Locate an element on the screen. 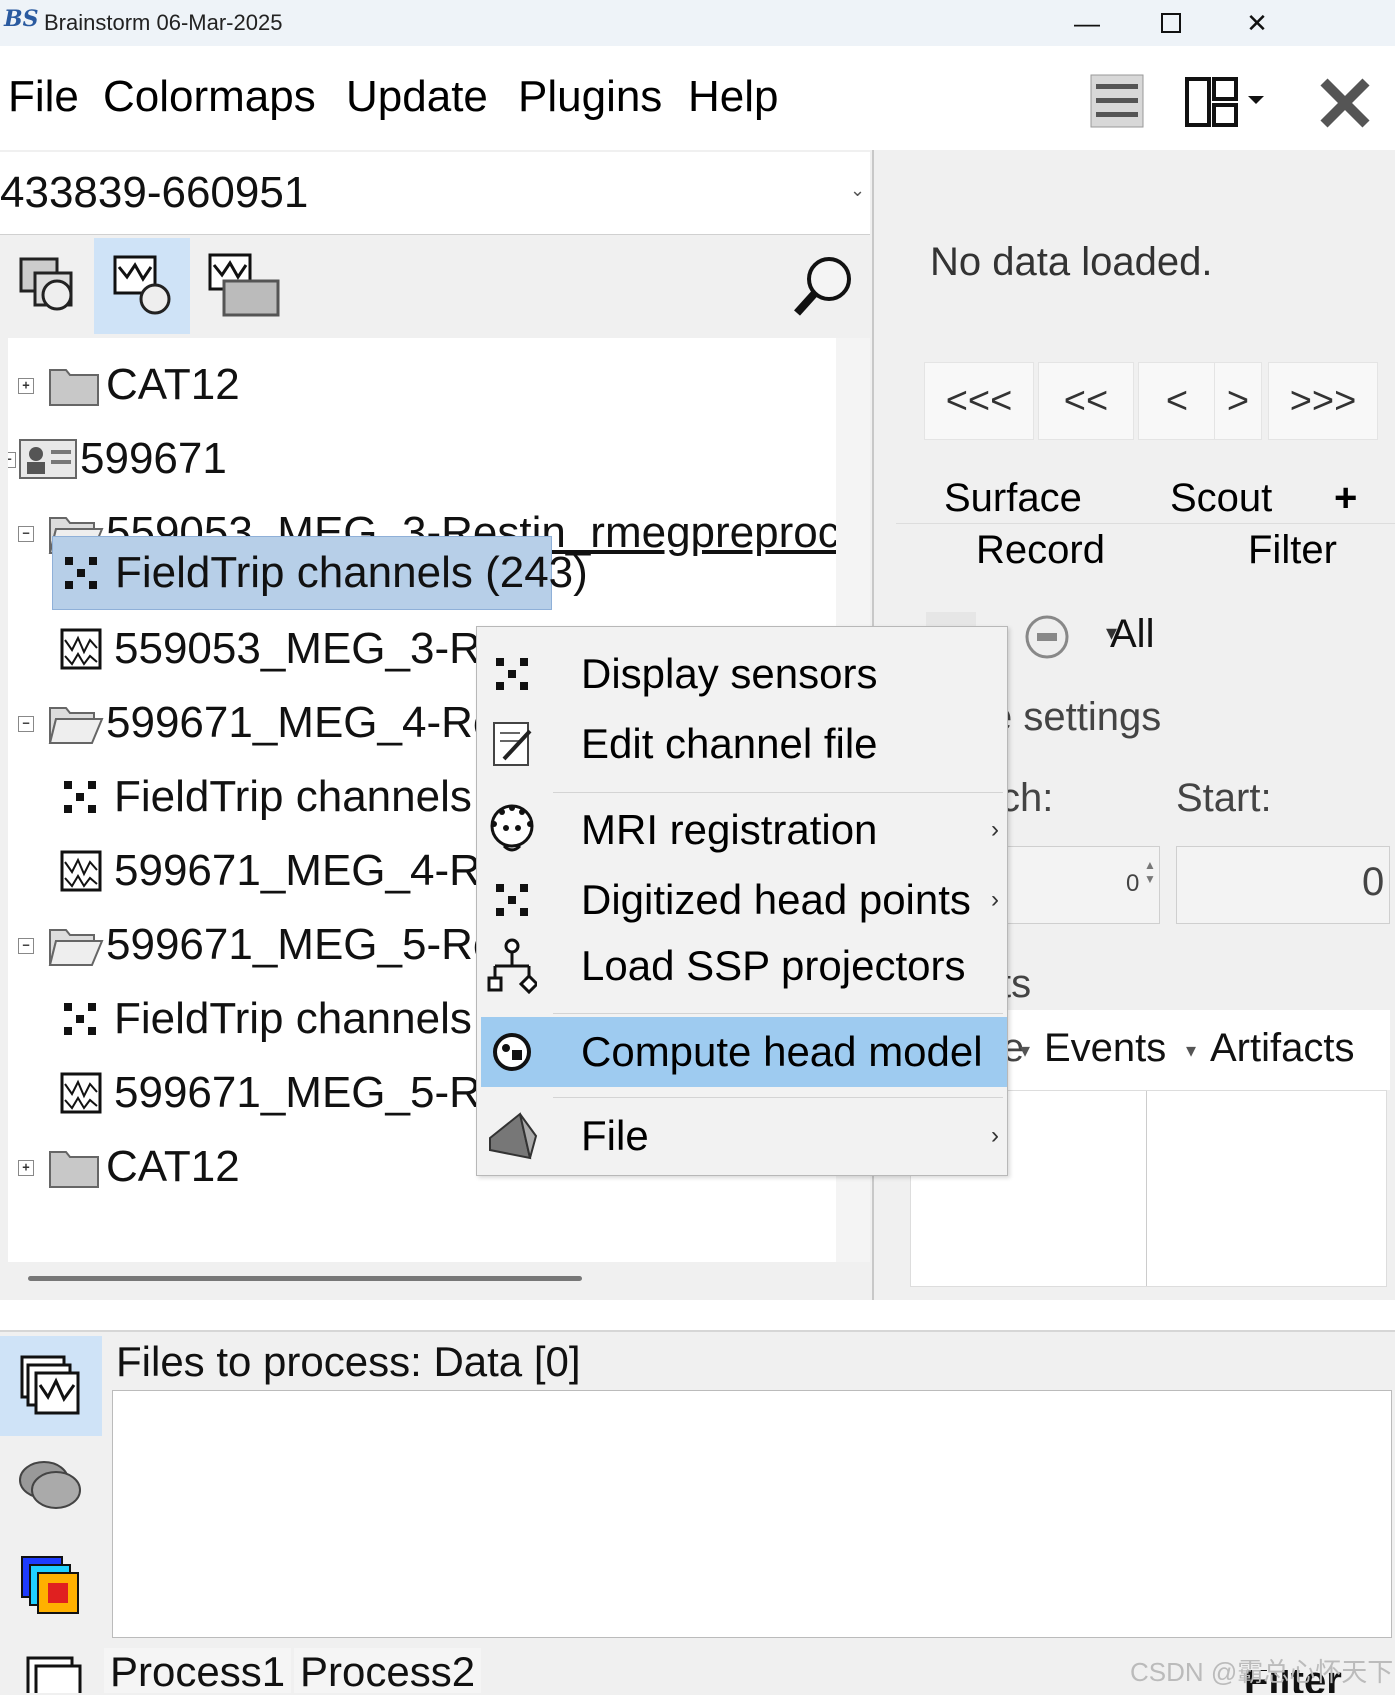 Image resolution: width=1395 pixels, height=1696 pixels. minimize-button: — is located at coordinates (1087, 23).